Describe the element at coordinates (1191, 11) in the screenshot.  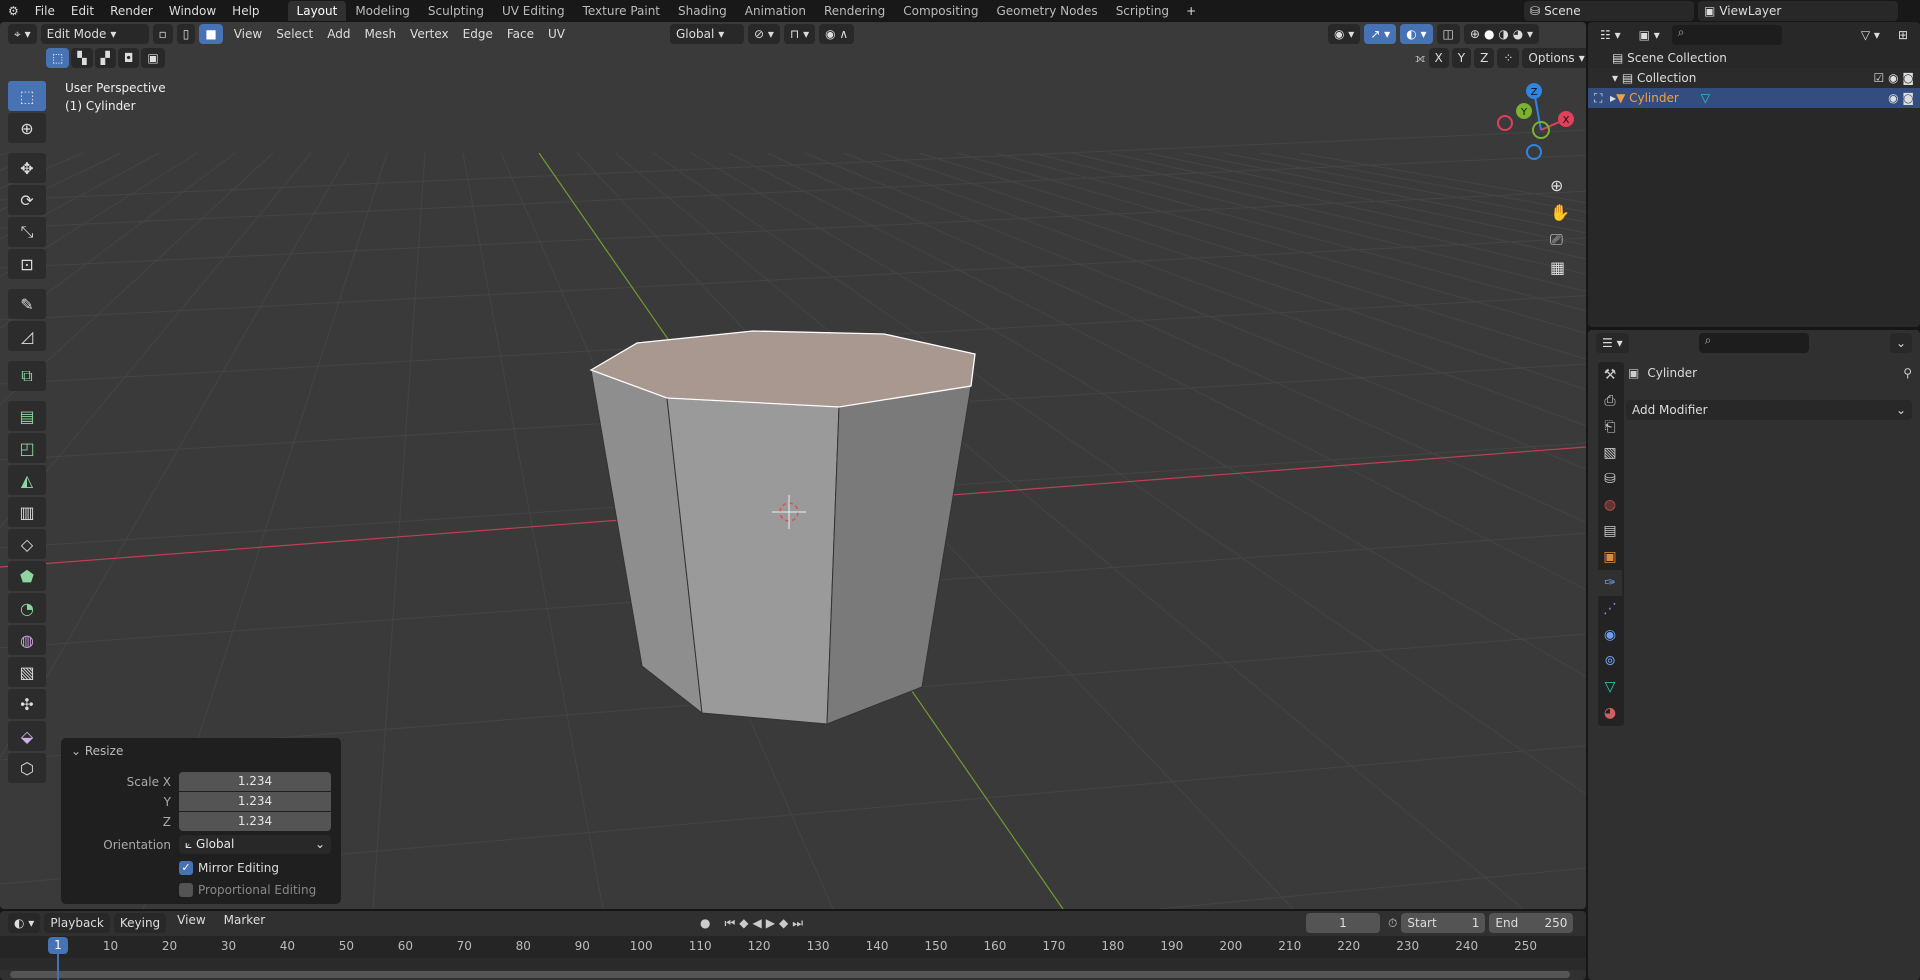
I see `add-workspace-button: +` at that location.